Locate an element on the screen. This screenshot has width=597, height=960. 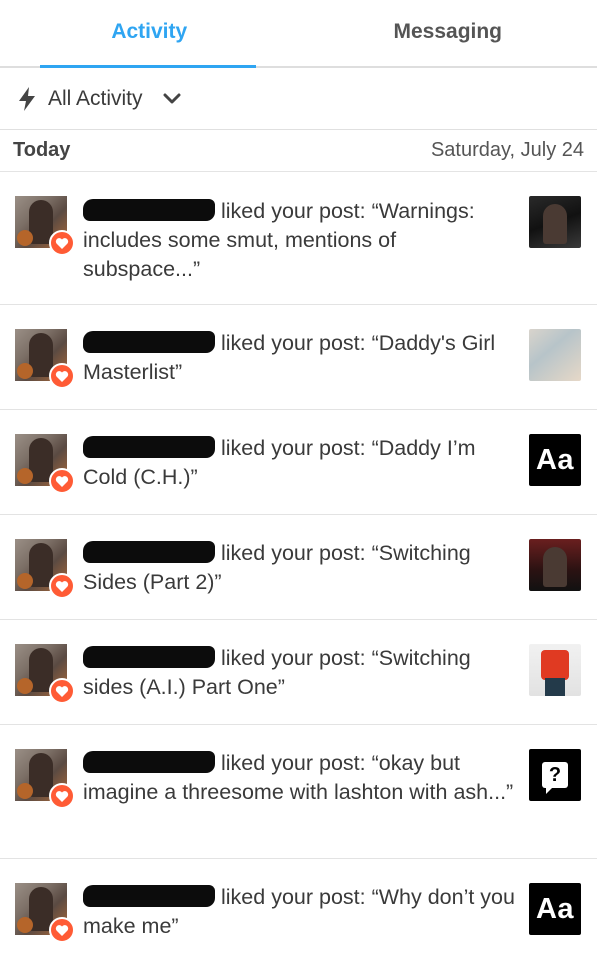
question-mark-icon: ? is located at coordinates (555, 778).